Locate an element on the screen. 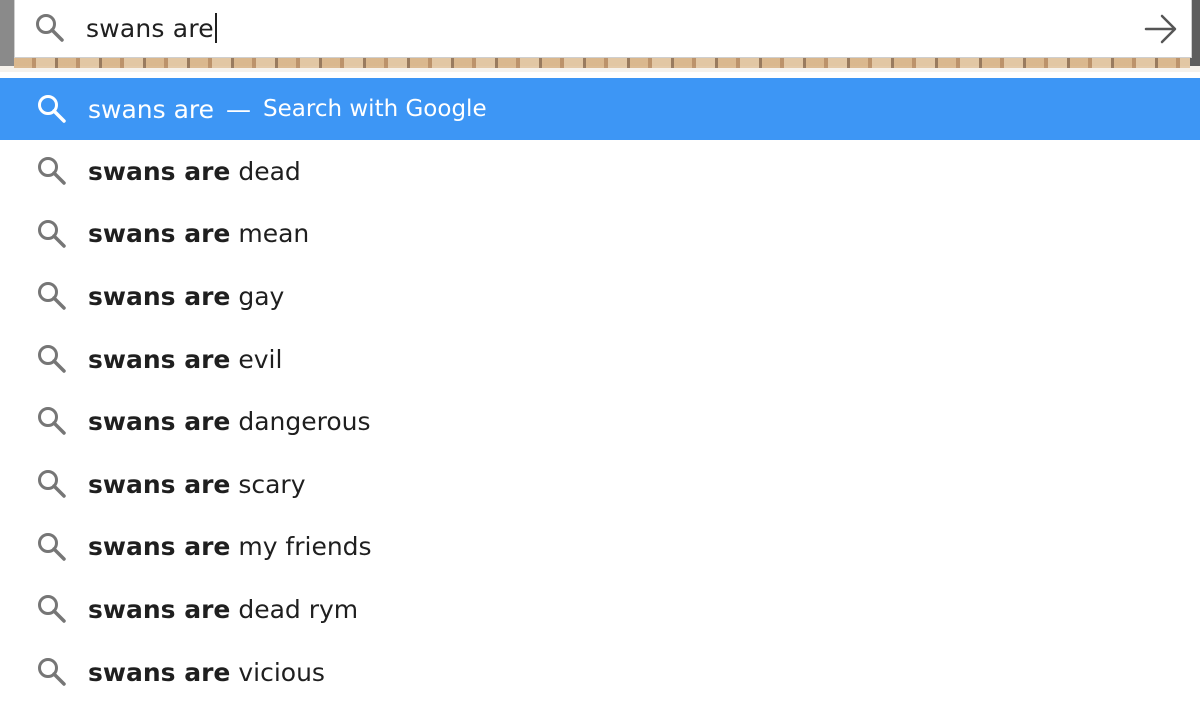 This screenshot has width=1200, height=705. suggestion-row: swans are vicious is located at coordinates (600, 672).